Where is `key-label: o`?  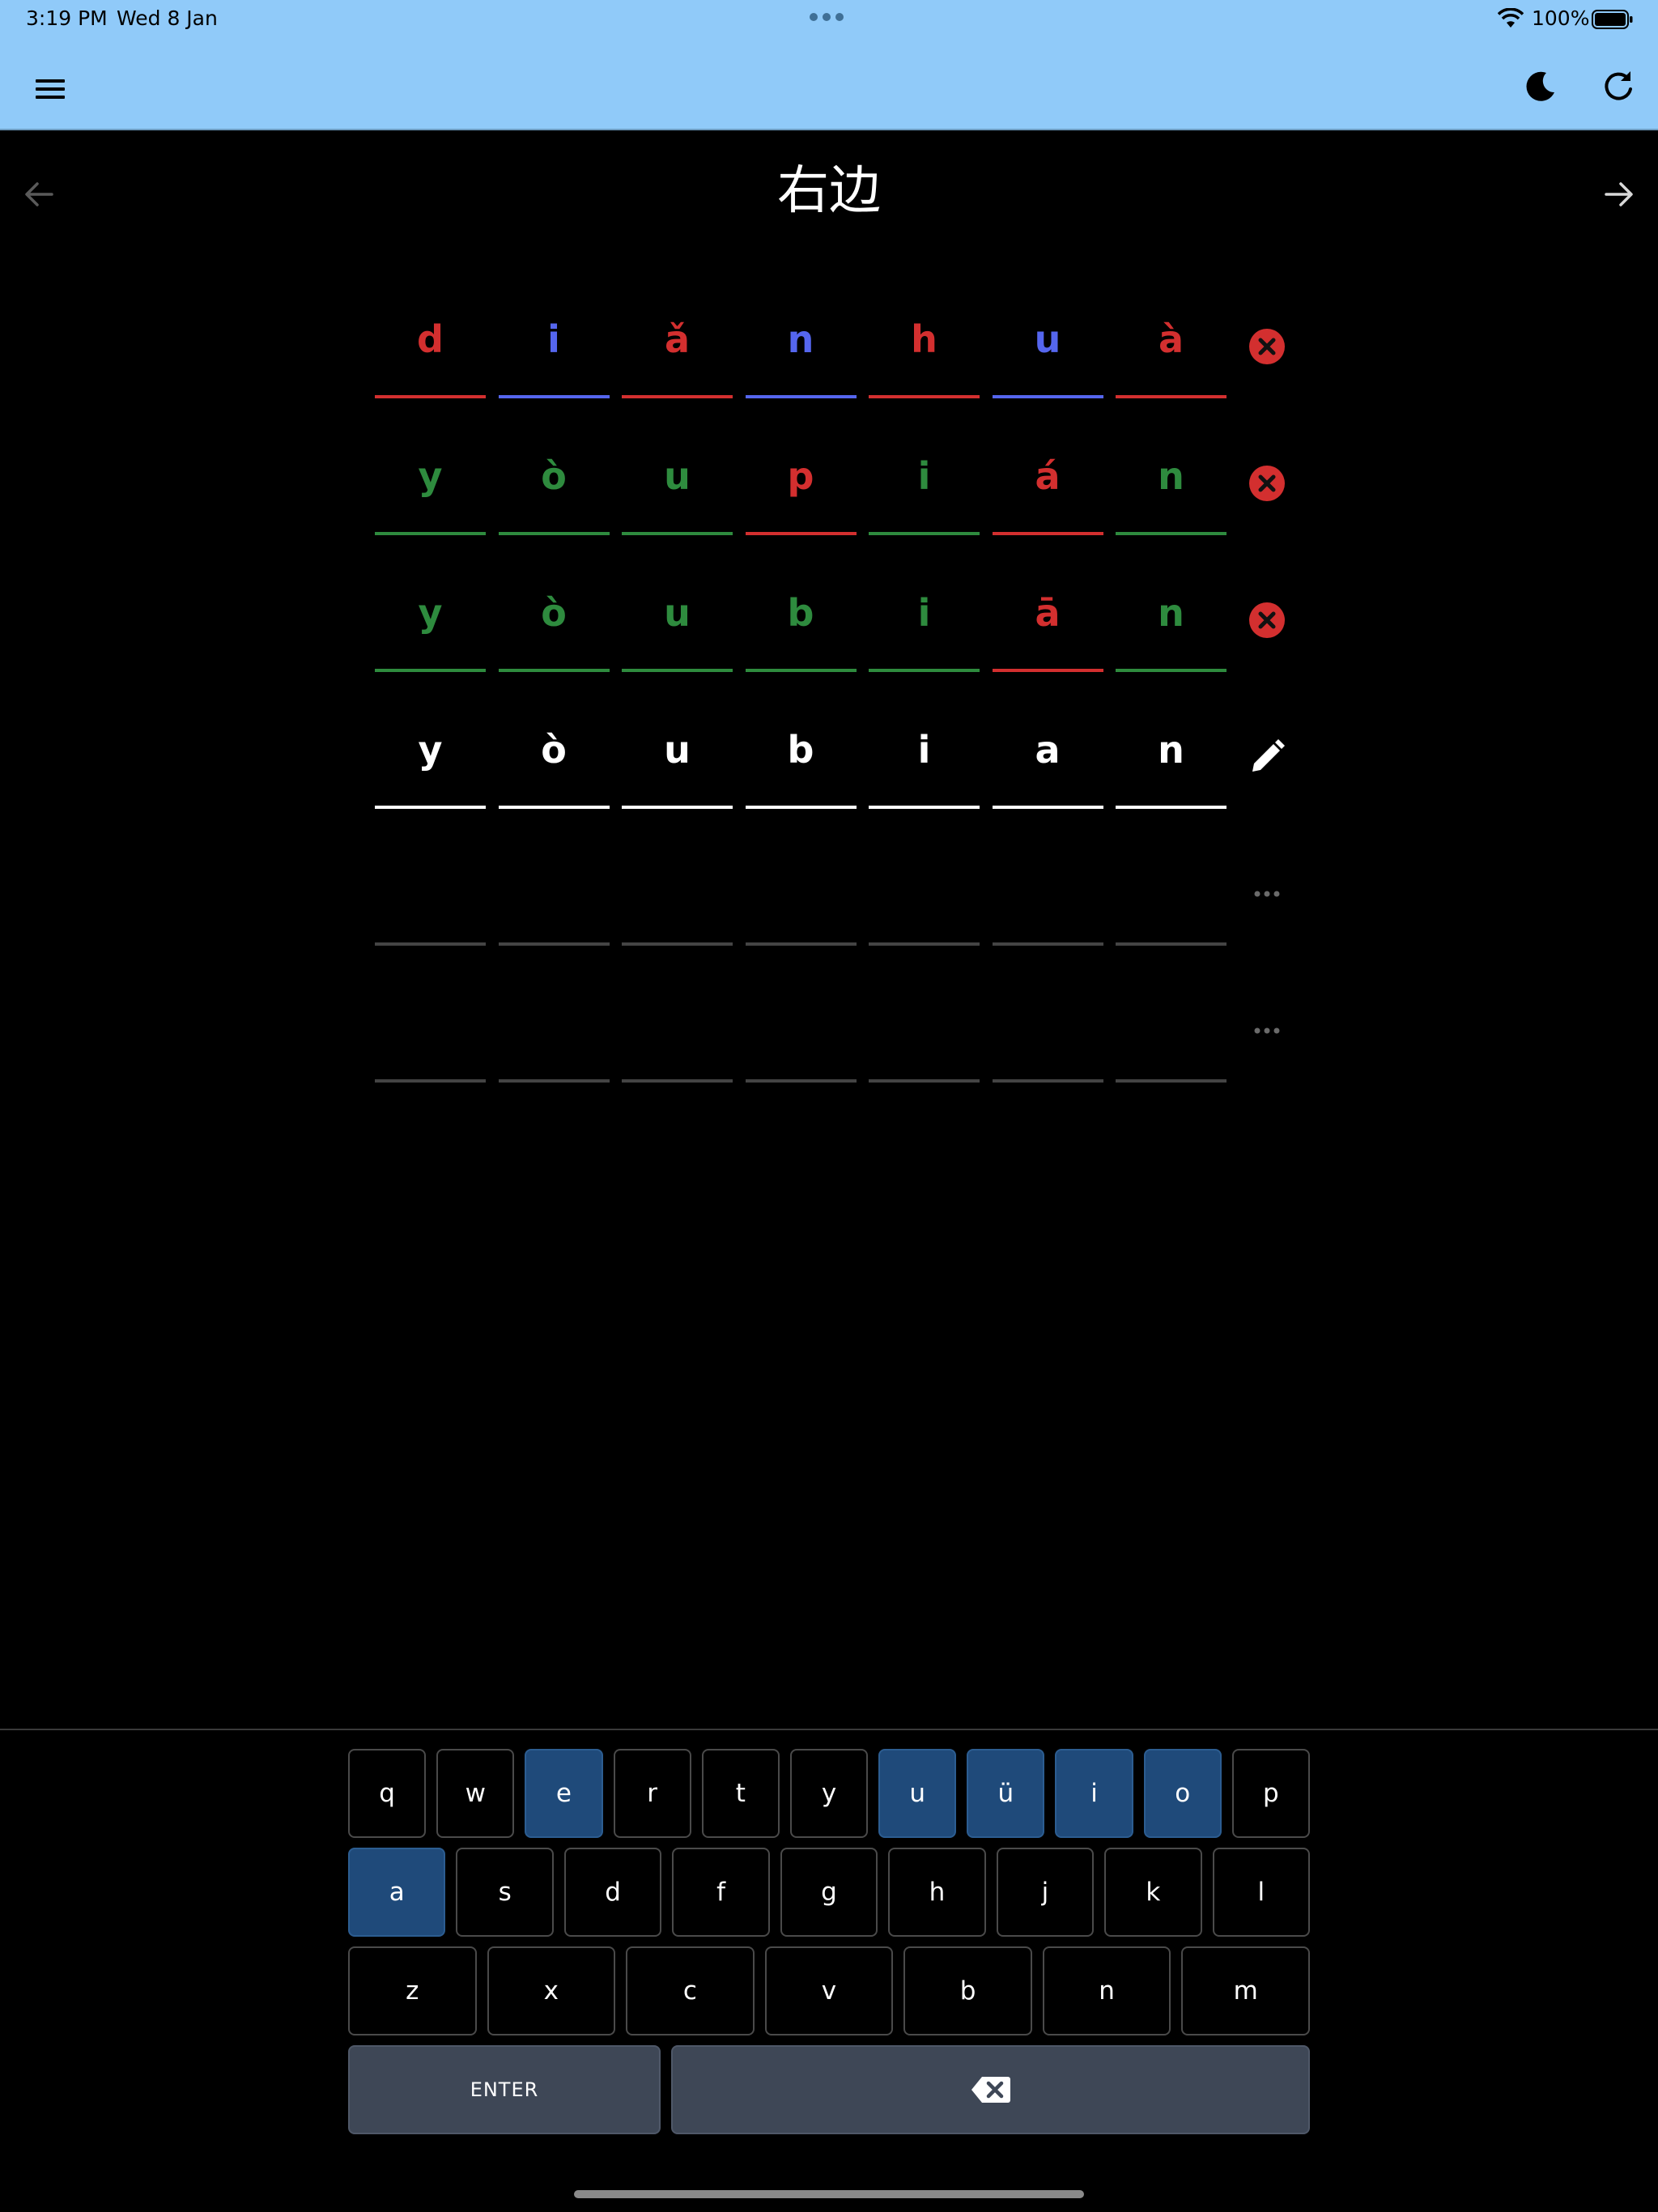 key-label: o is located at coordinates (1183, 1794).